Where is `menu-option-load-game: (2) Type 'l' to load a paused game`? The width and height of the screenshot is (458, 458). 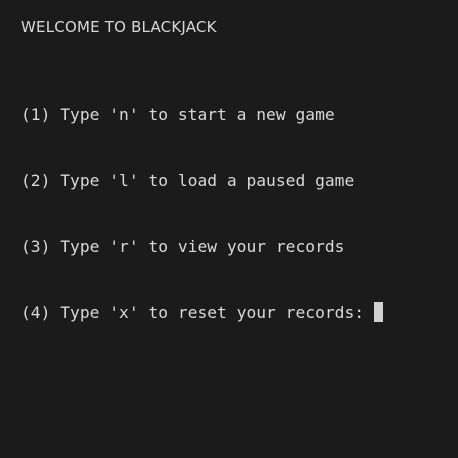
menu-option-load-game: (2) Type 'l' to load a paused game is located at coordinates (202, 181).